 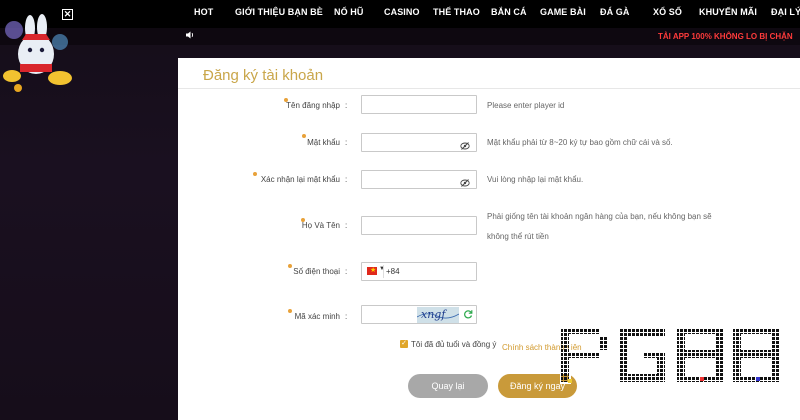 I want to click on announcement-bar: TẢI APP 100% KHÔNG LO BỊ CHẶN, so click(x=400, y=36).